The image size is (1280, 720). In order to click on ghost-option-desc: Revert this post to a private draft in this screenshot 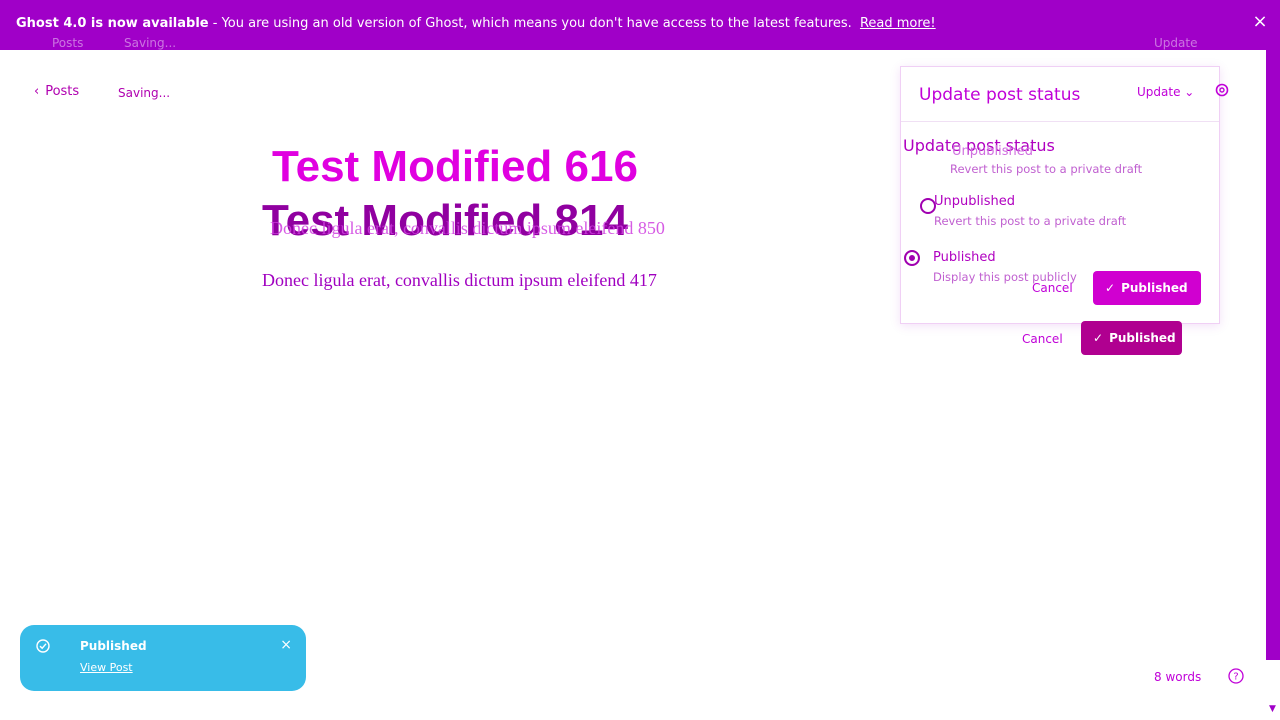, I will do `click(1046, 169)`.